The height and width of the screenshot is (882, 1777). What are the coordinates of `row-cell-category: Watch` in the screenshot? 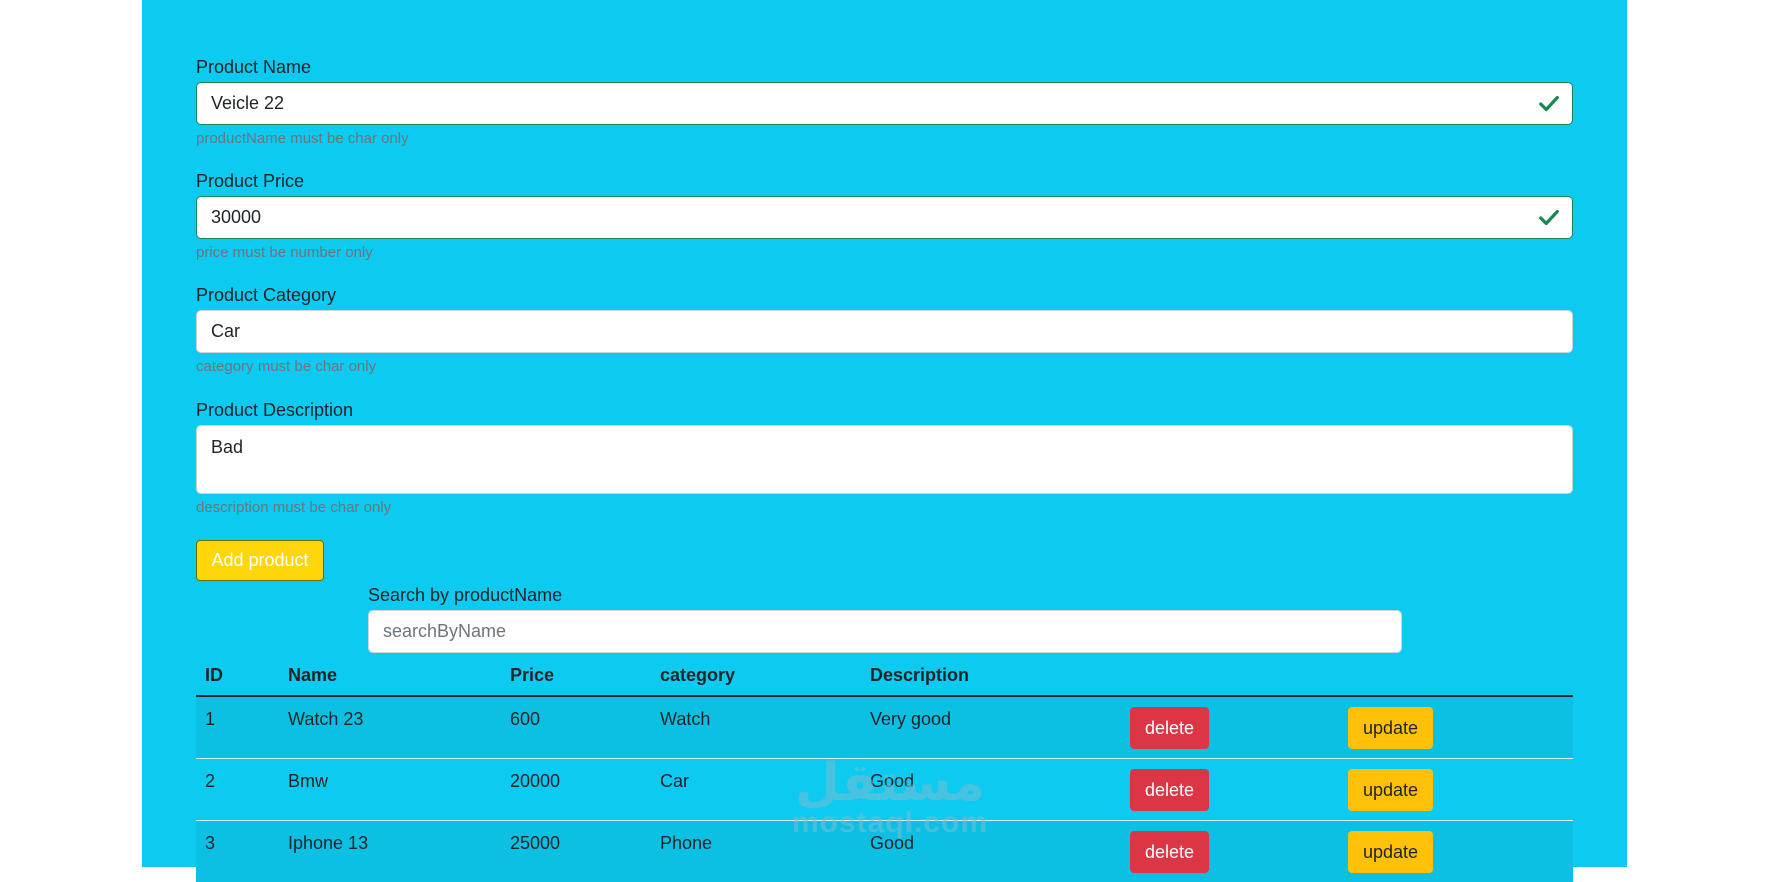 It's located at (756, 727).